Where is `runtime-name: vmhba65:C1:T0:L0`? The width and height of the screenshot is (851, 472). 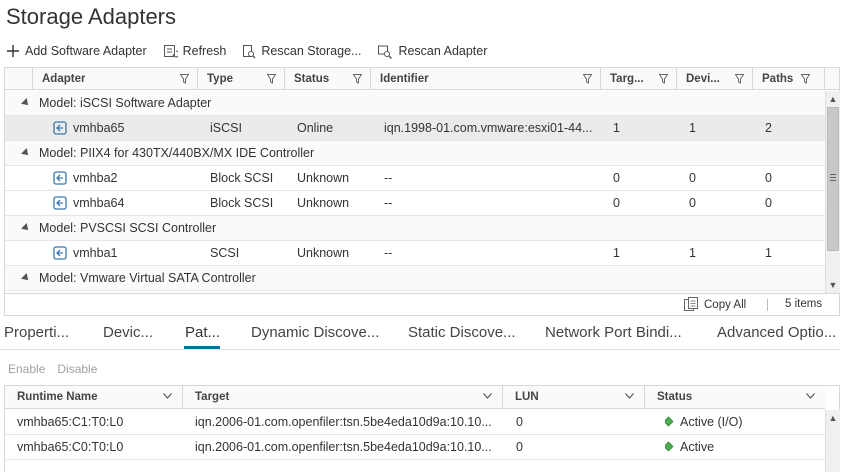
runtime-name: vmhba65:C1:T0:L0 is located at coordinates (70, 422).